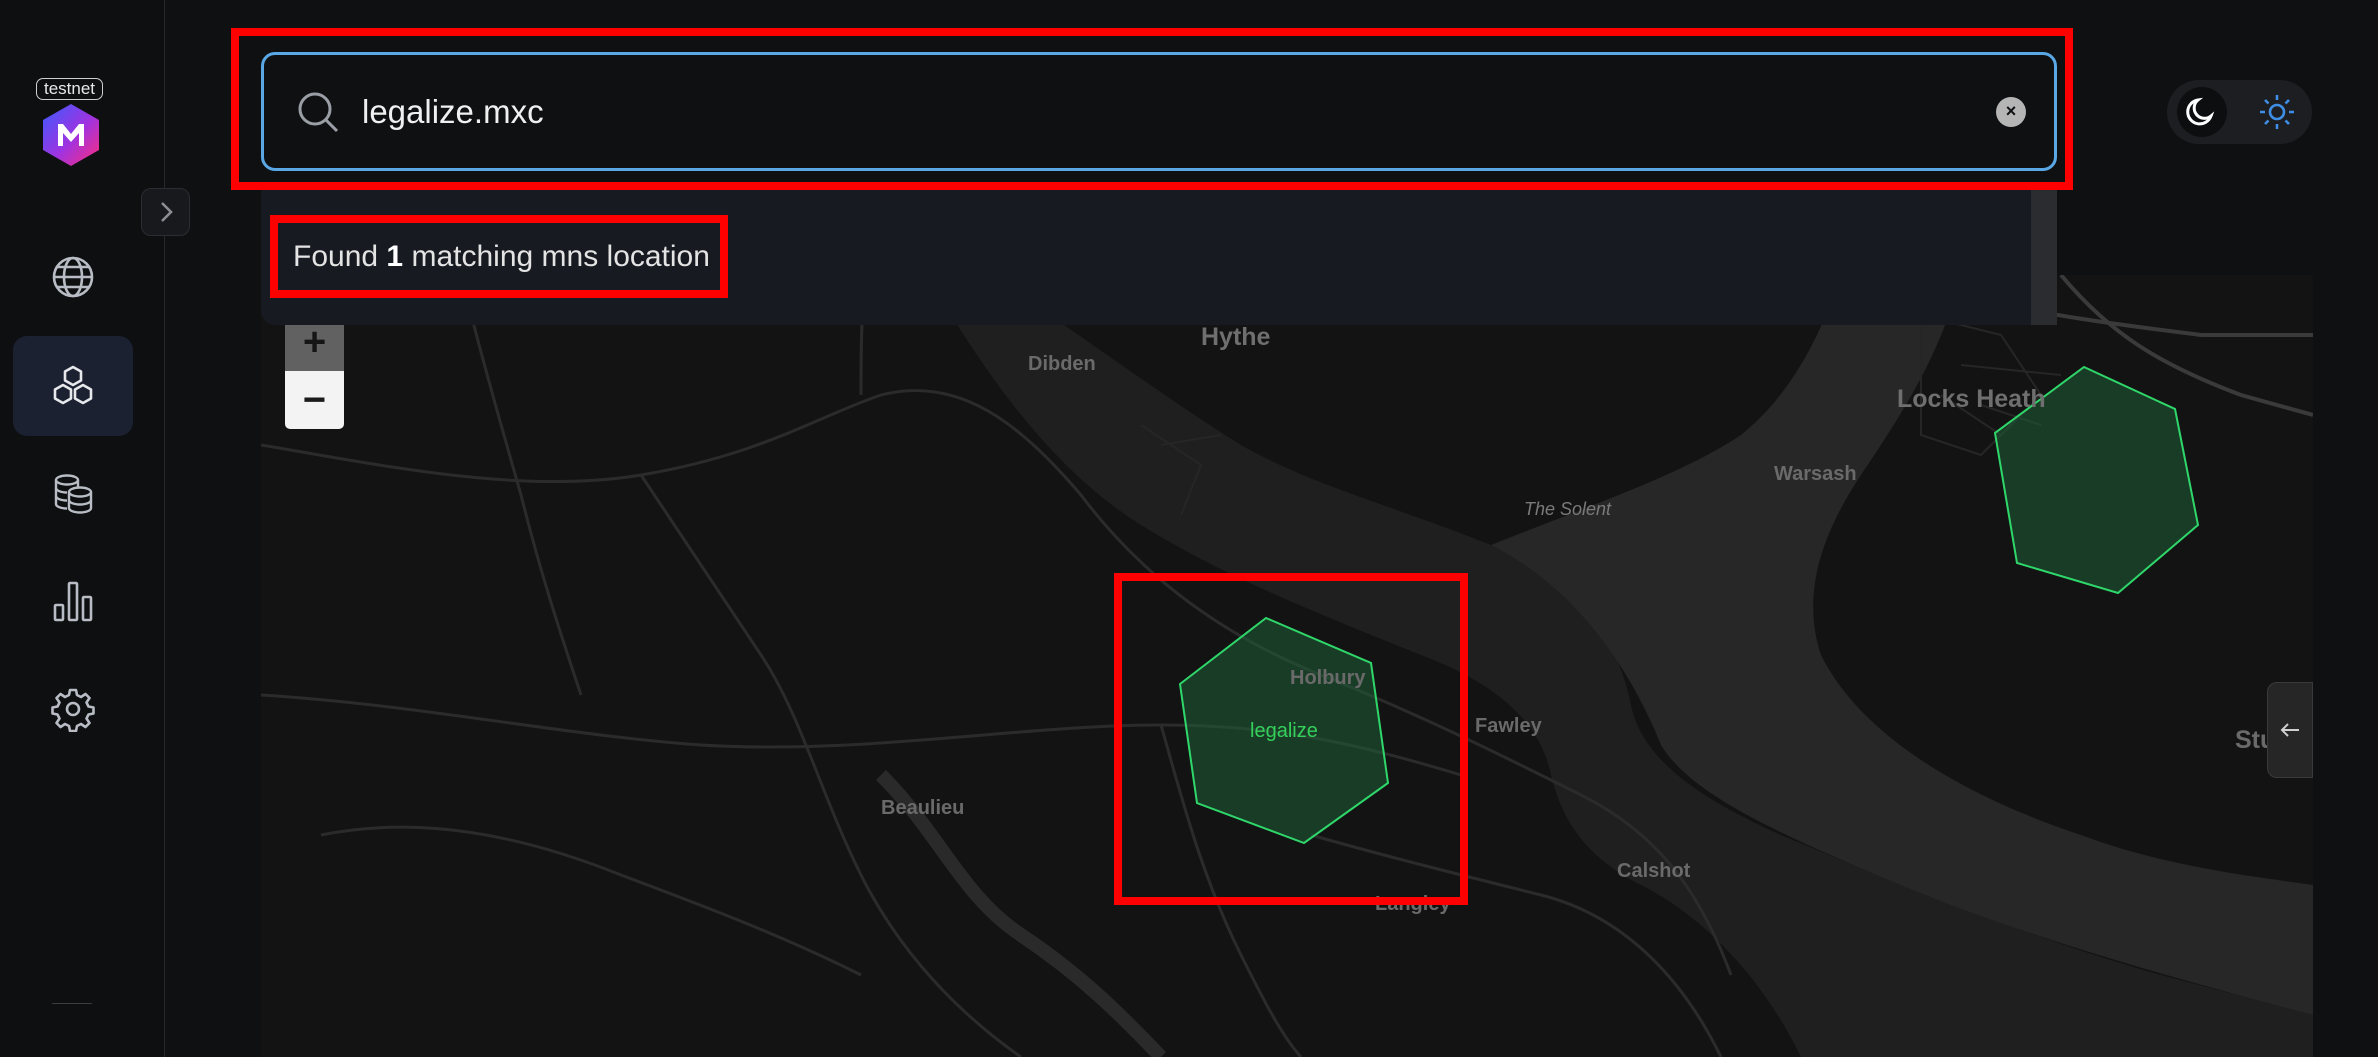  I want to click on clear-search-button: ×, so click(2011, 111).